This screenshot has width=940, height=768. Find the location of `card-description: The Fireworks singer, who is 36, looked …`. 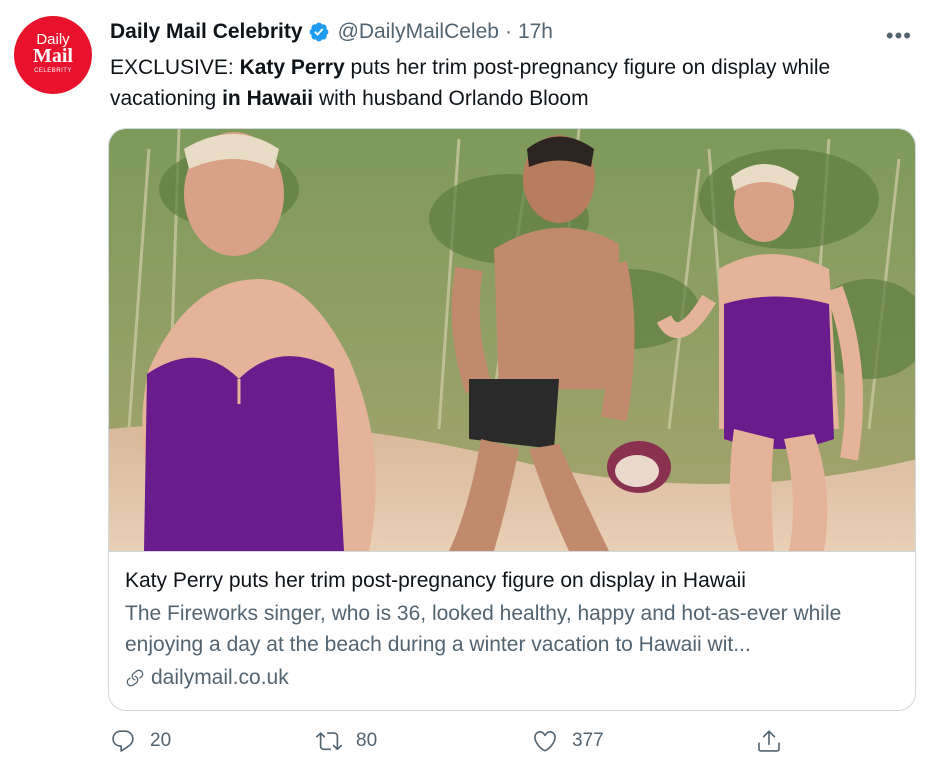

card-description: The Fireworks singer, who is 36, looked … is located at coordinates (483, 629).